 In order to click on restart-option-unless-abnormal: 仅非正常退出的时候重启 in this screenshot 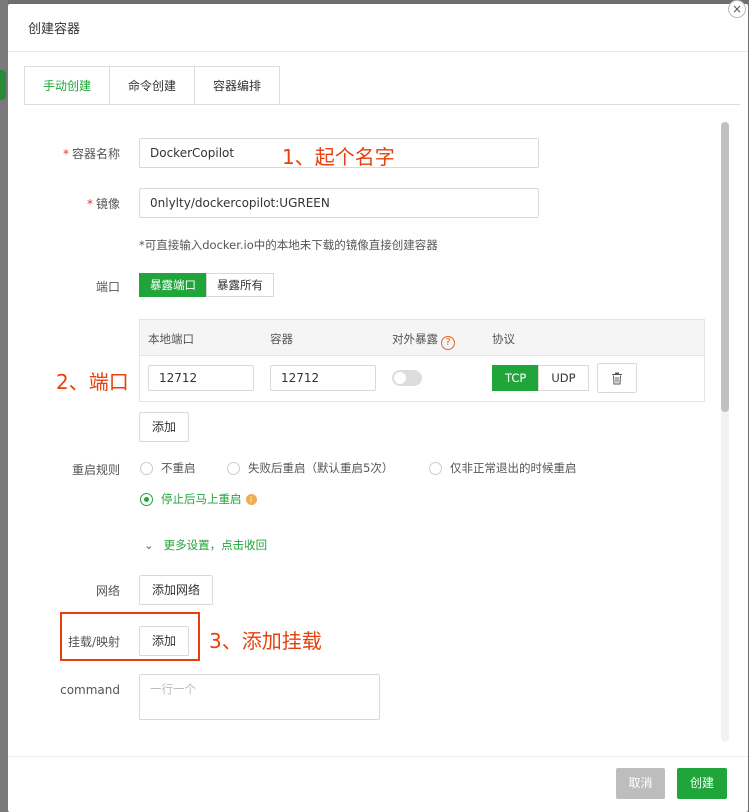, I will do `click(503, 468)`.